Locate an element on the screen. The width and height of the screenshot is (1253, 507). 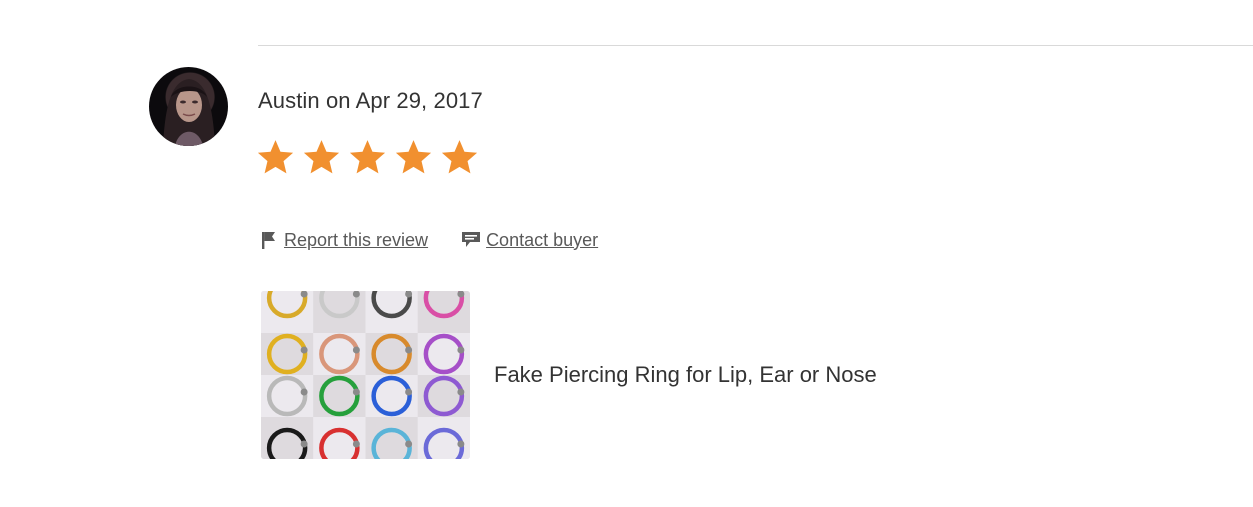
flag-icon is located at coordinates (268, 240).